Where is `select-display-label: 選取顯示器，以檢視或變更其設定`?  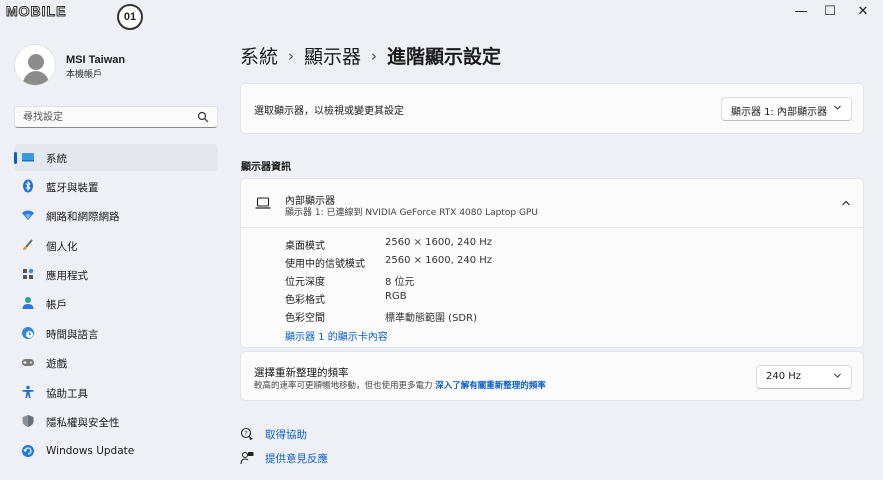 select-display-label: 選取顯示器，以檢視或變更其設定 is located at coordinates (329, 111).